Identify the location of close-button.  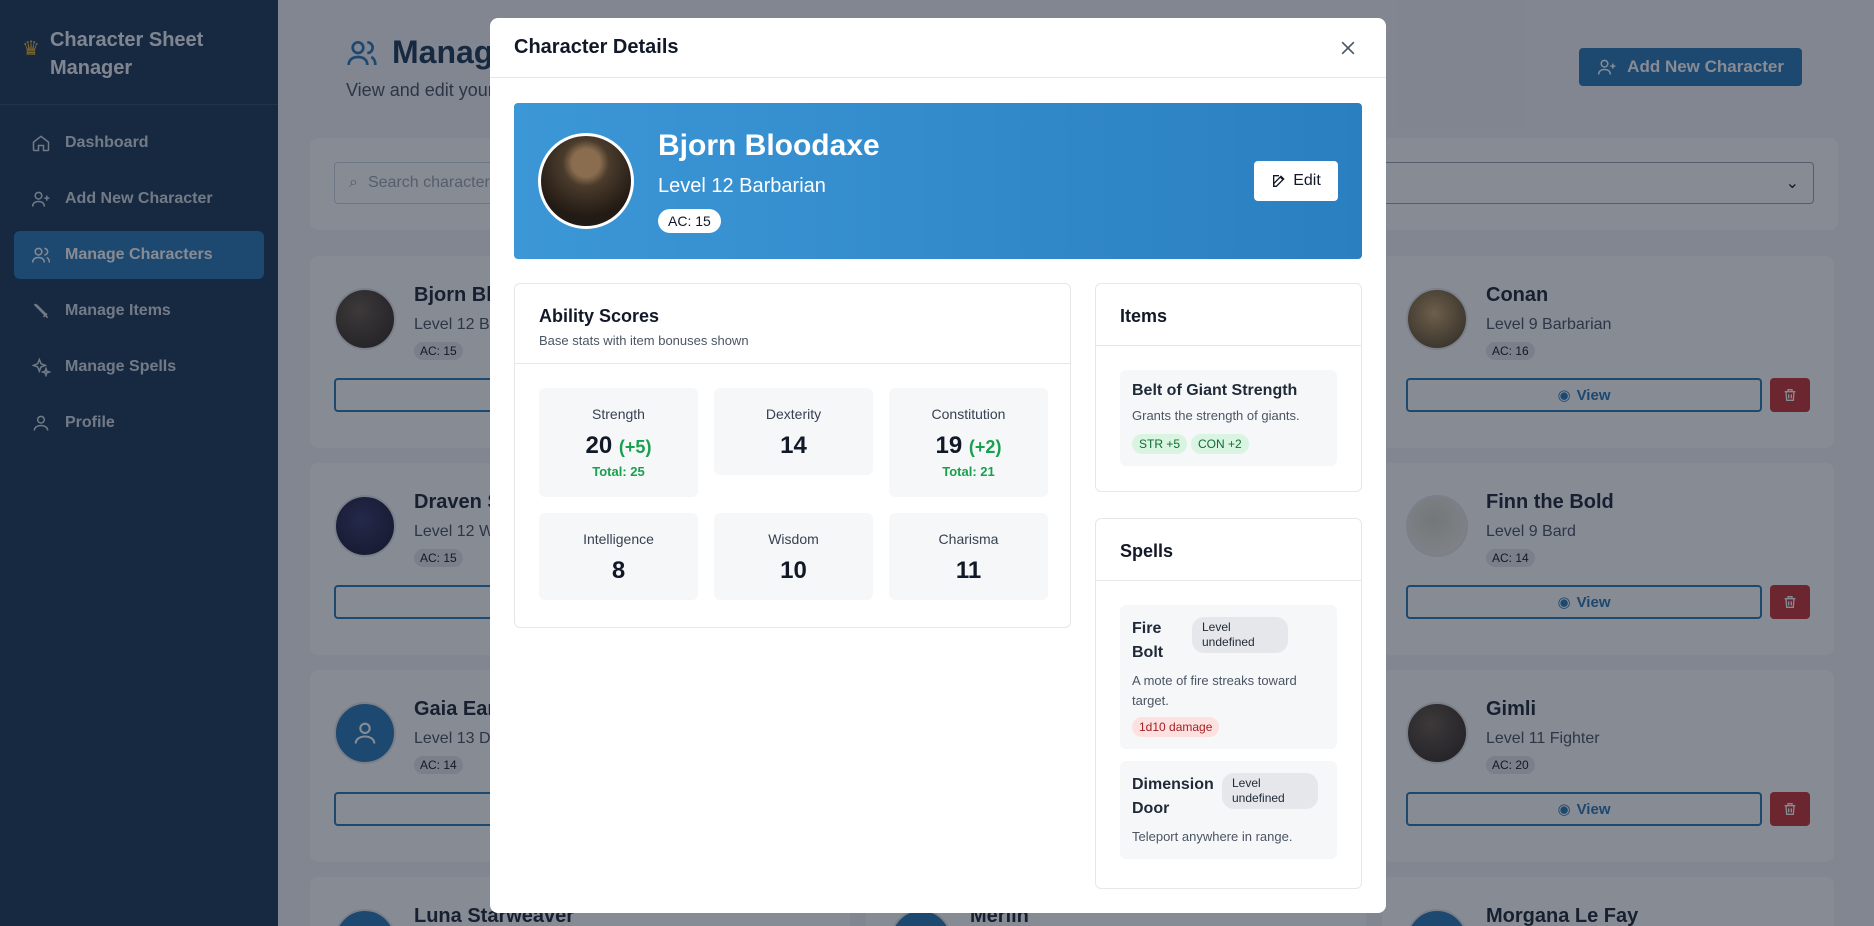
(1348, 48).